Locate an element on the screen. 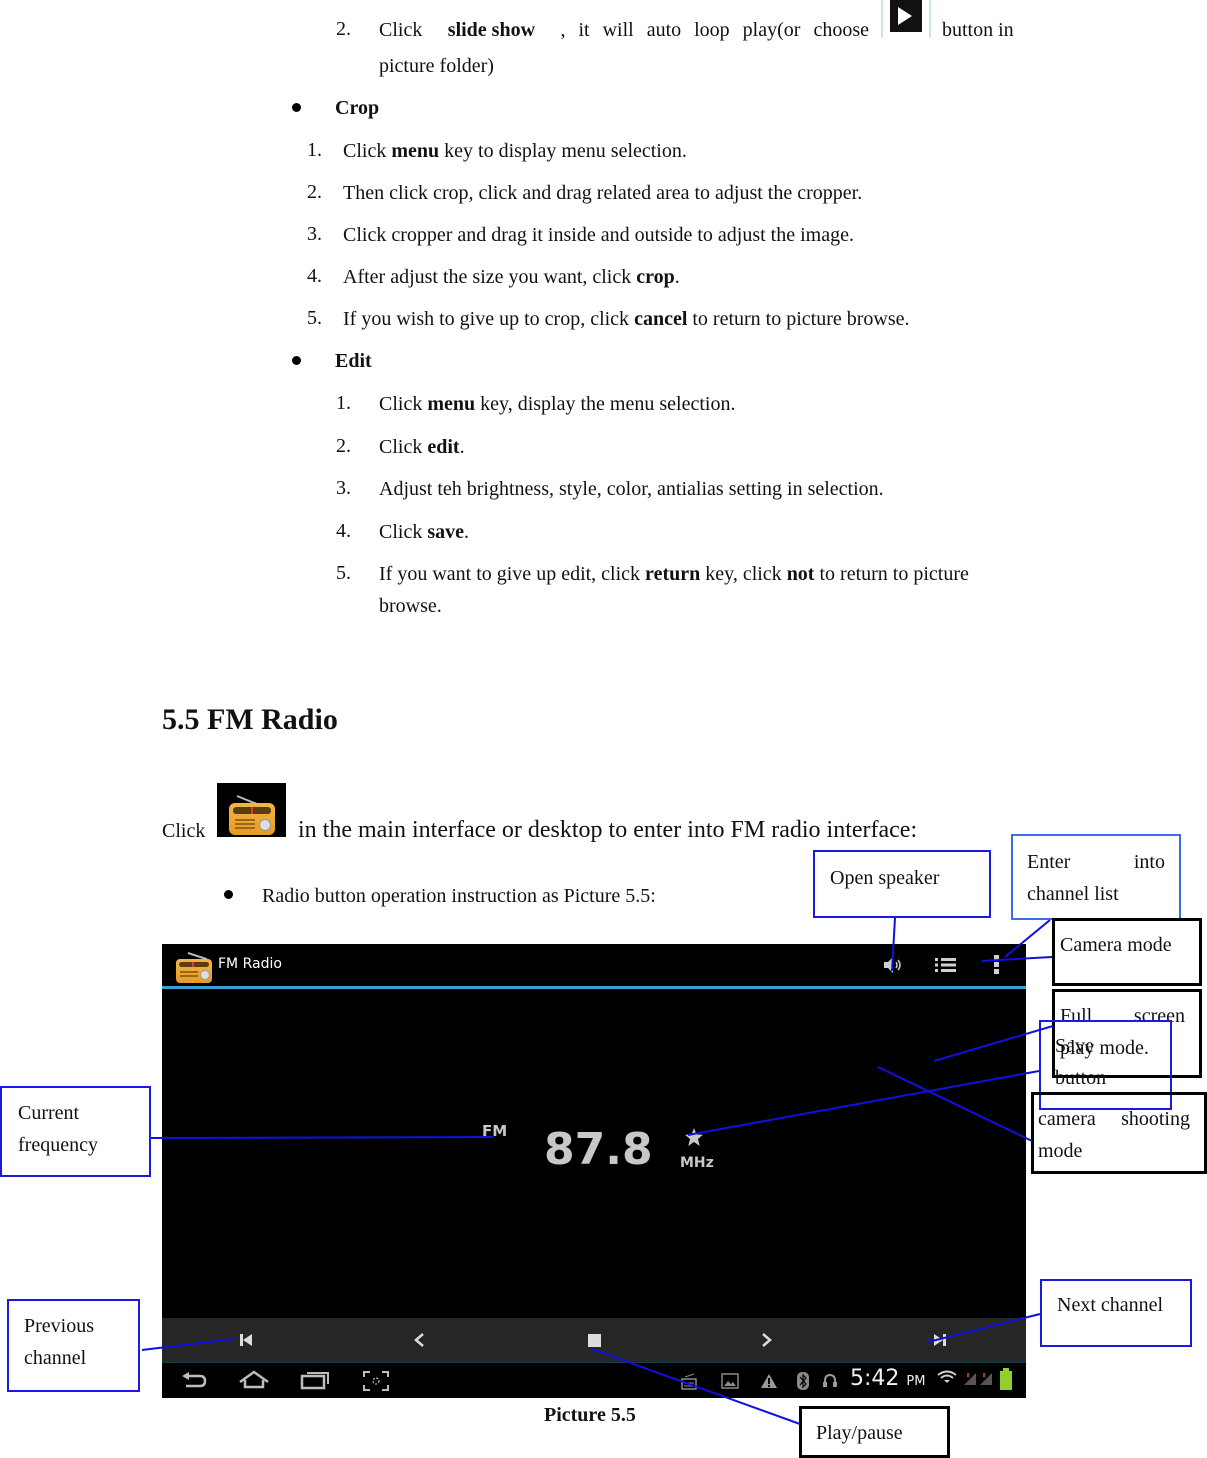 This screenshot has width=1207, height=1458. callout-channel-list: Enter into channel list is located at coordinates (1096, 877).